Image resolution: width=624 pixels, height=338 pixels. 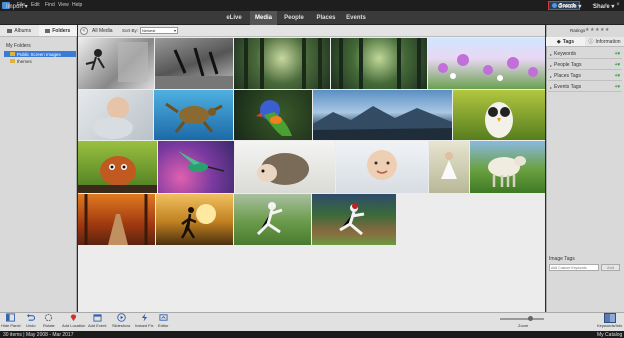 What do you see at coordinates (610, 267) in the screenshot?
I see `add-tag-button: Add` at bounding box center [610, 267].